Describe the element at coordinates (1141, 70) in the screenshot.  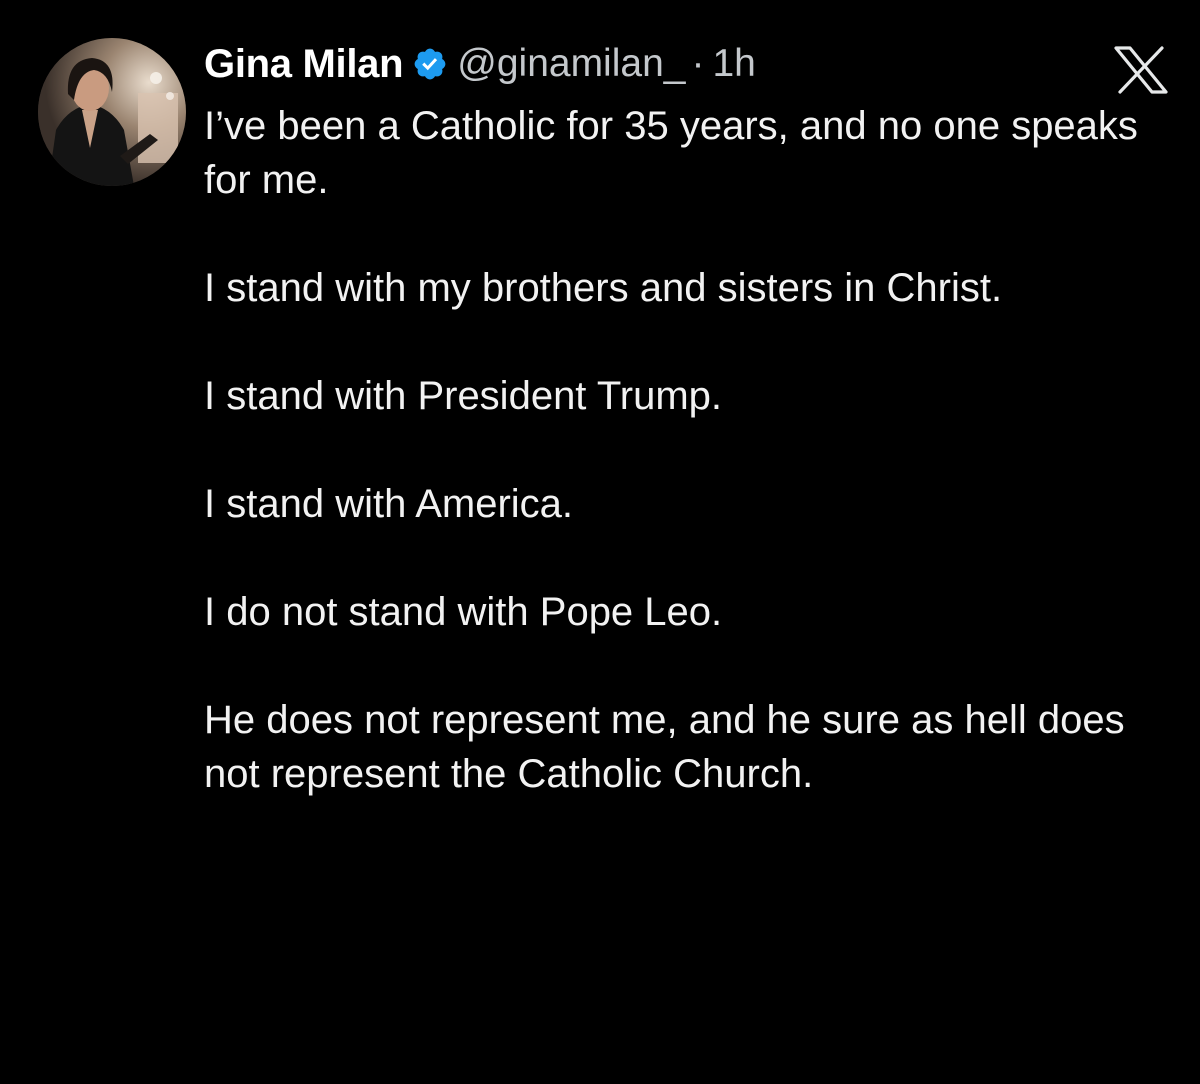
I see `x-logo-icon` at that location.